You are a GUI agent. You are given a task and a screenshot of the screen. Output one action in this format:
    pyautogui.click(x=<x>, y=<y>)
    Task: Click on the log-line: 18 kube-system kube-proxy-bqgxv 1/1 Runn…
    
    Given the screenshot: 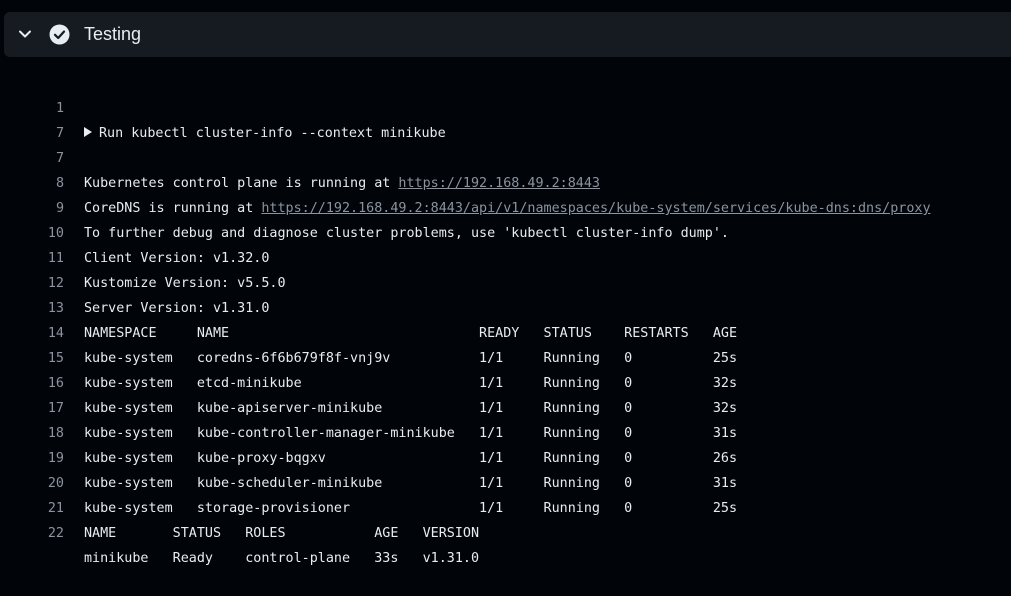 What is the action you would take?
    pyautogui.click(x=505, y=431)
    